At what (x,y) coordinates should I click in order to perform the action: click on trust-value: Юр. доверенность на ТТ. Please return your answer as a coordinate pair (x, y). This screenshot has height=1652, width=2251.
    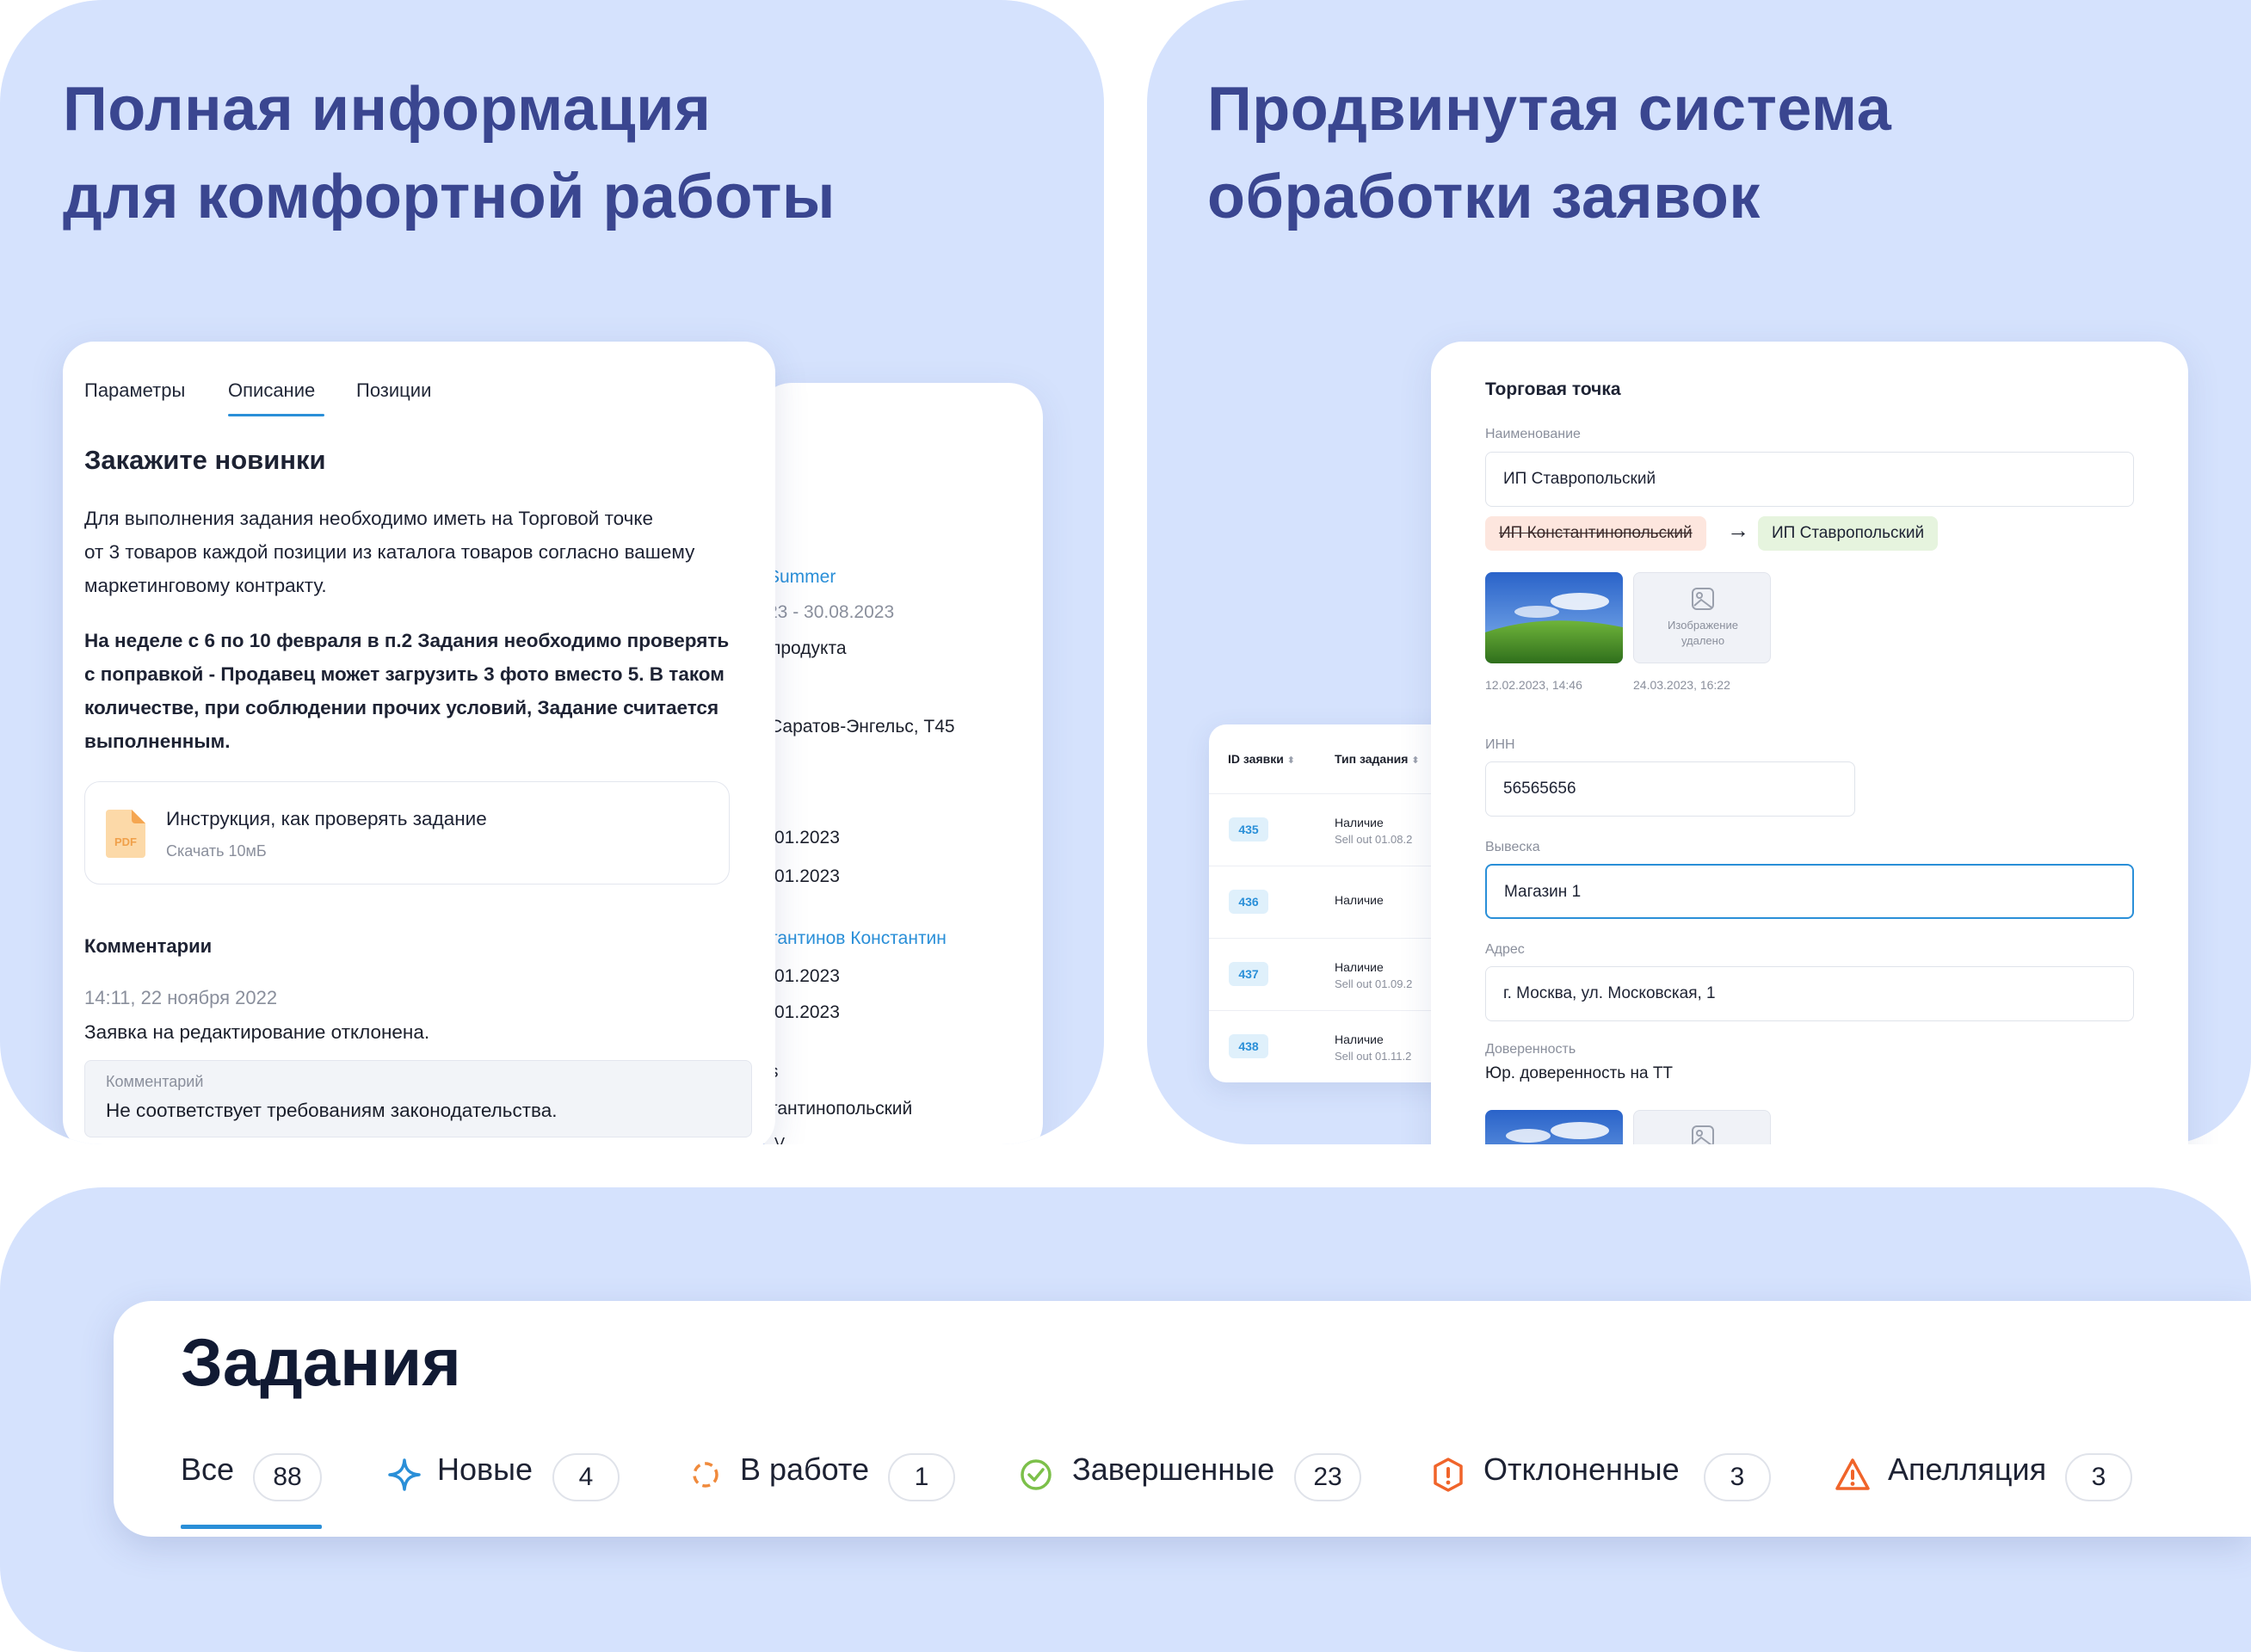
    Looking at the image, I should click on (1579, 1073).